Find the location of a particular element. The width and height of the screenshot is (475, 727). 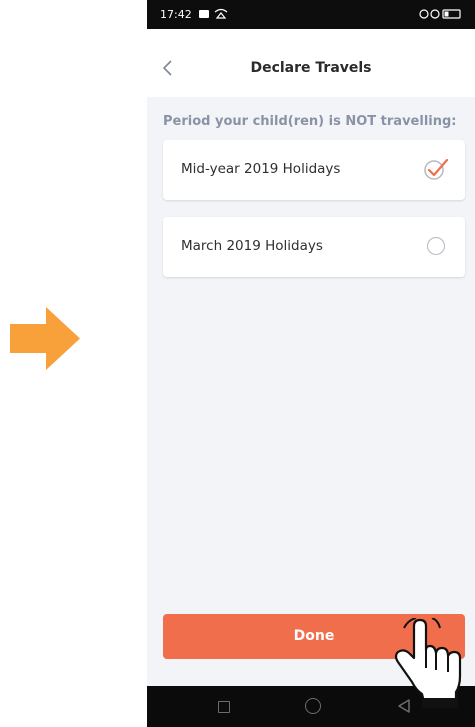

notification-wifi-icons is located at coordinates (213, 13).